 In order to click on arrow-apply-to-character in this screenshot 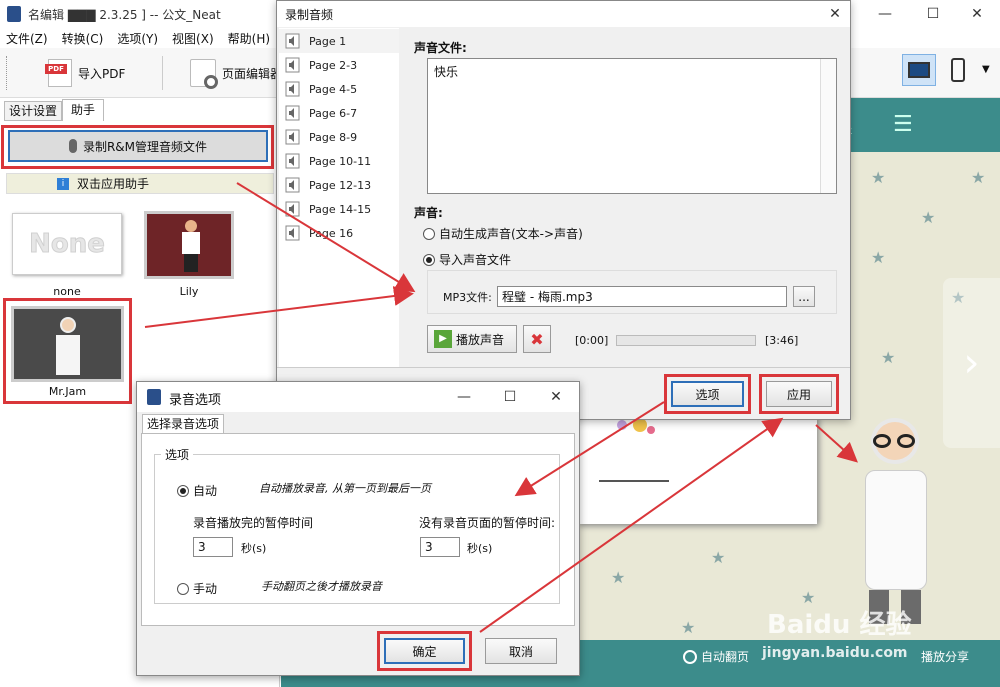, I will do `click(836, 443)`.